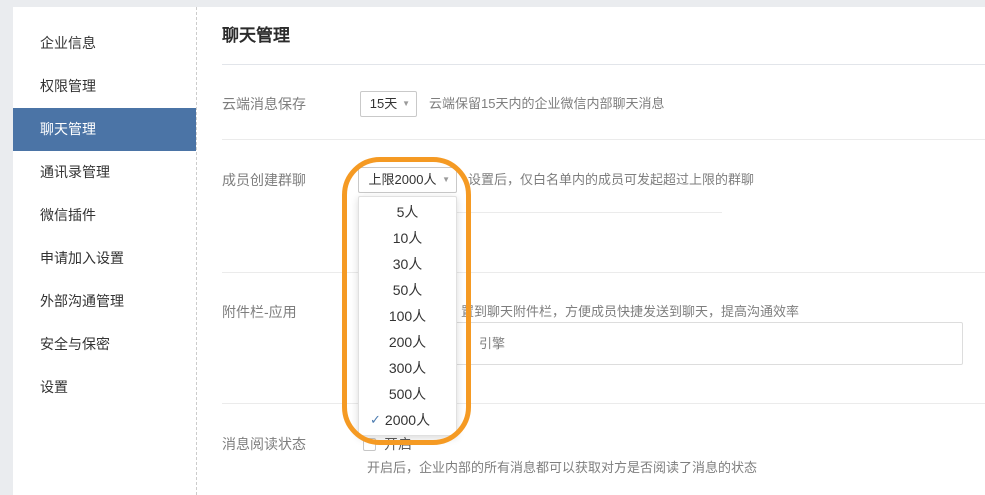 The height and width of the screenshot is (495, 985). What do you see at coordinates (407, 238) in the screenshot?
I see `dropdown-option-10: 10人` at bounding box center [407, 238].